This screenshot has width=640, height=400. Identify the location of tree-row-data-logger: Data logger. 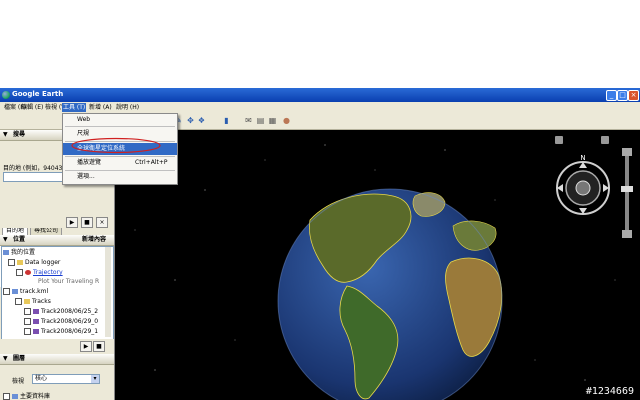
(34, 262).